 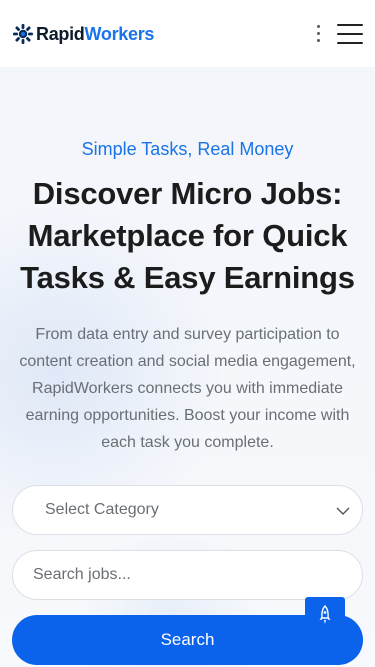 What do you see at coordinates (187, 510) in the screenshot?
I see `category-select: Select Category` at bounding box center [187, 510].